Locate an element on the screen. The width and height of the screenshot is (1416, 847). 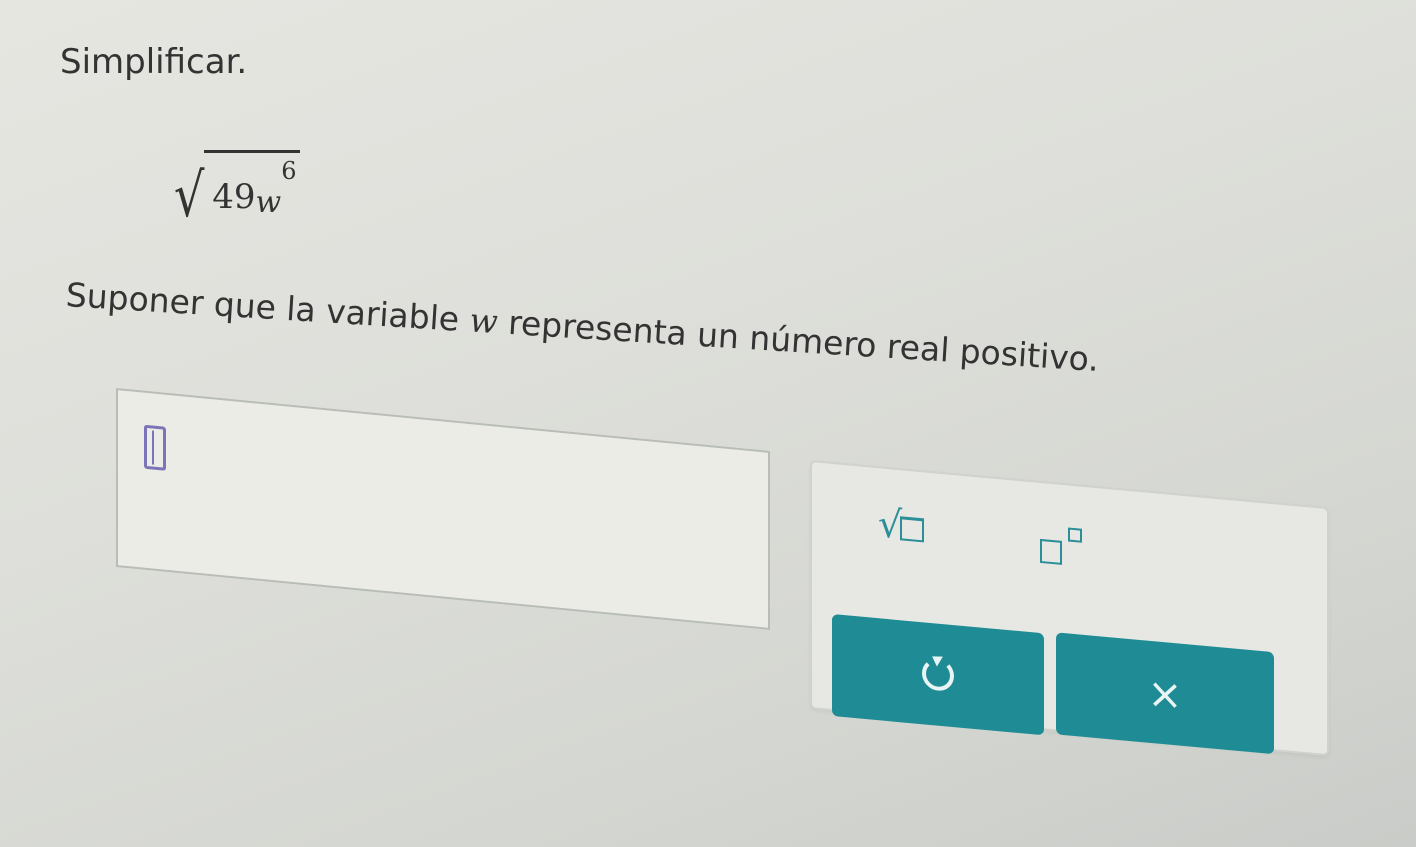
math-expression: √ 49 w 6 is located at coordinates (235, 190).